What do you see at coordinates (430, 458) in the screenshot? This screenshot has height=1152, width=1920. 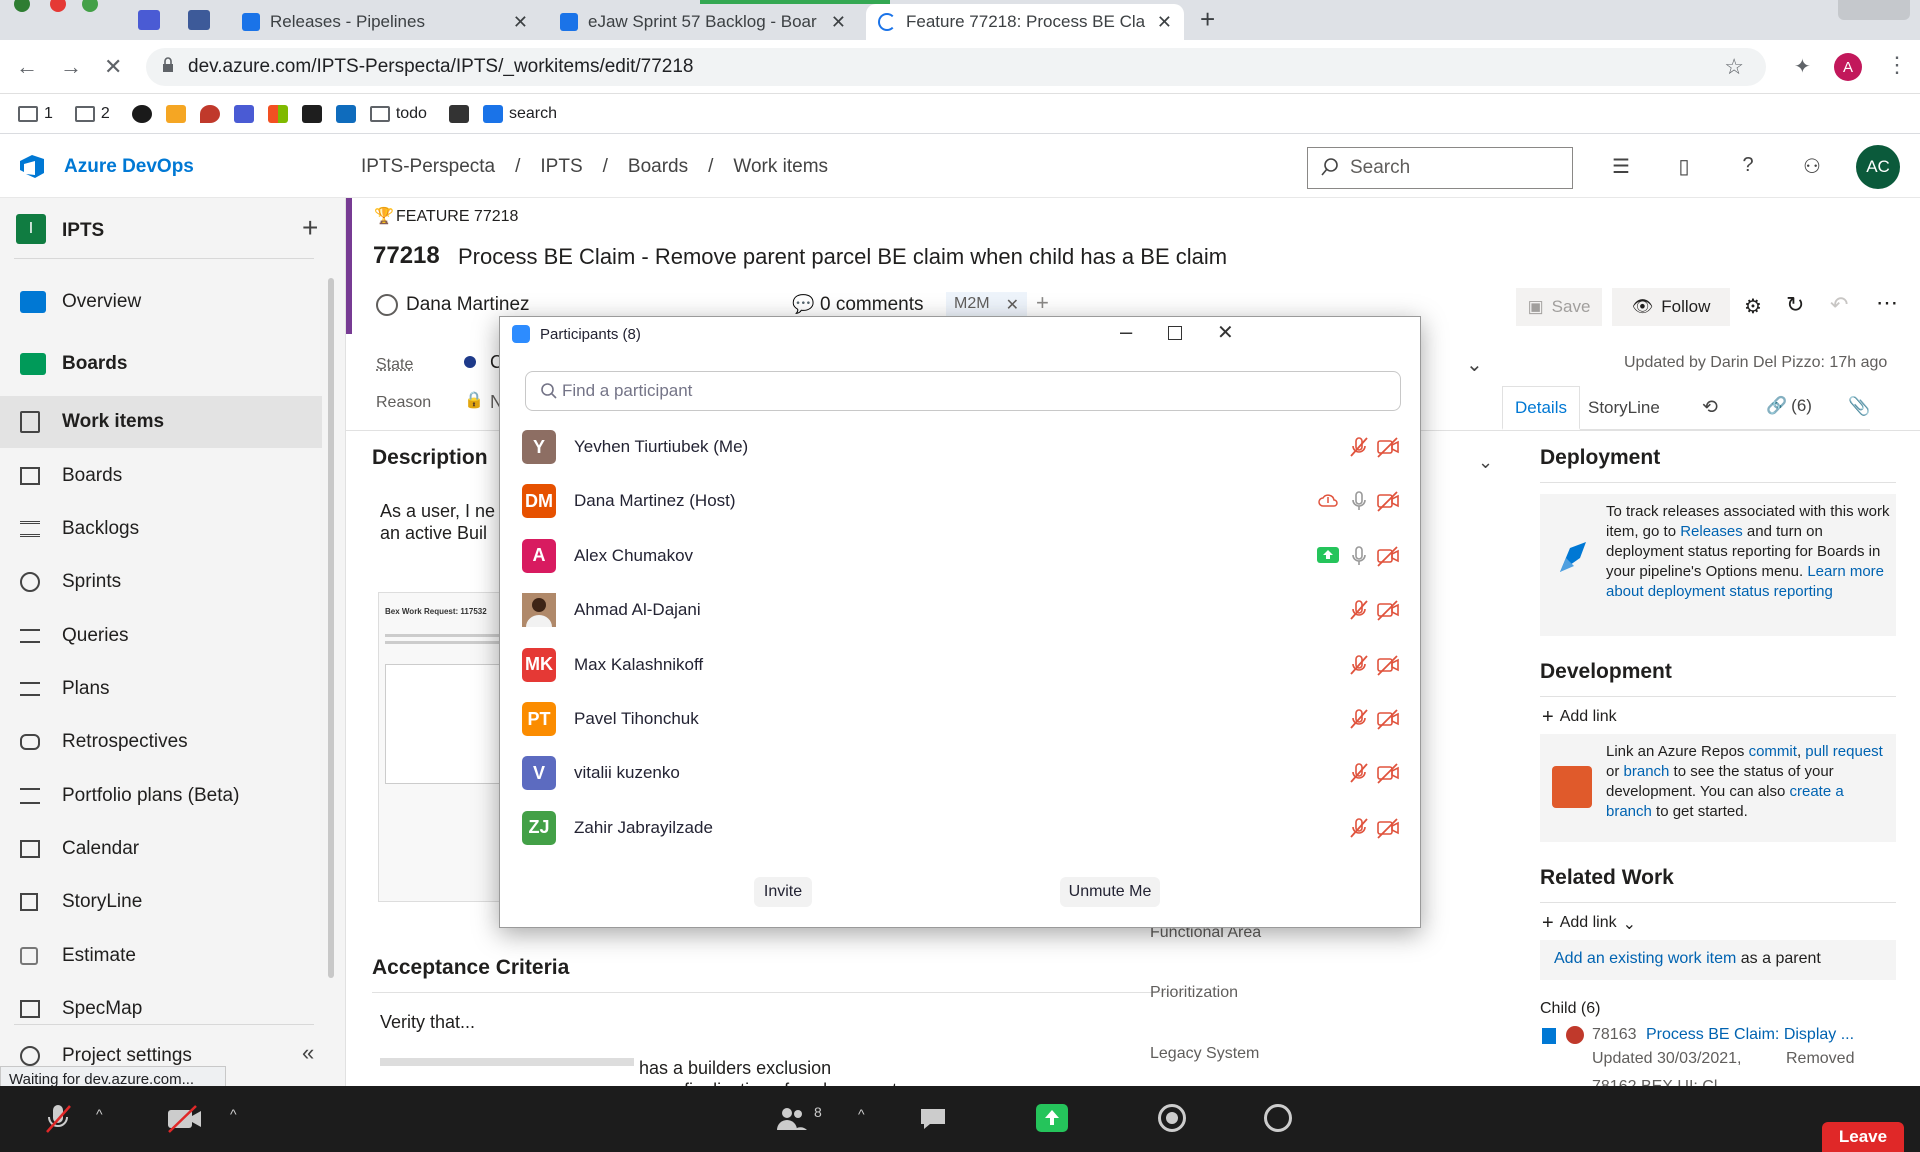 I see `description-title: Description` at bounding box center [430, 458].